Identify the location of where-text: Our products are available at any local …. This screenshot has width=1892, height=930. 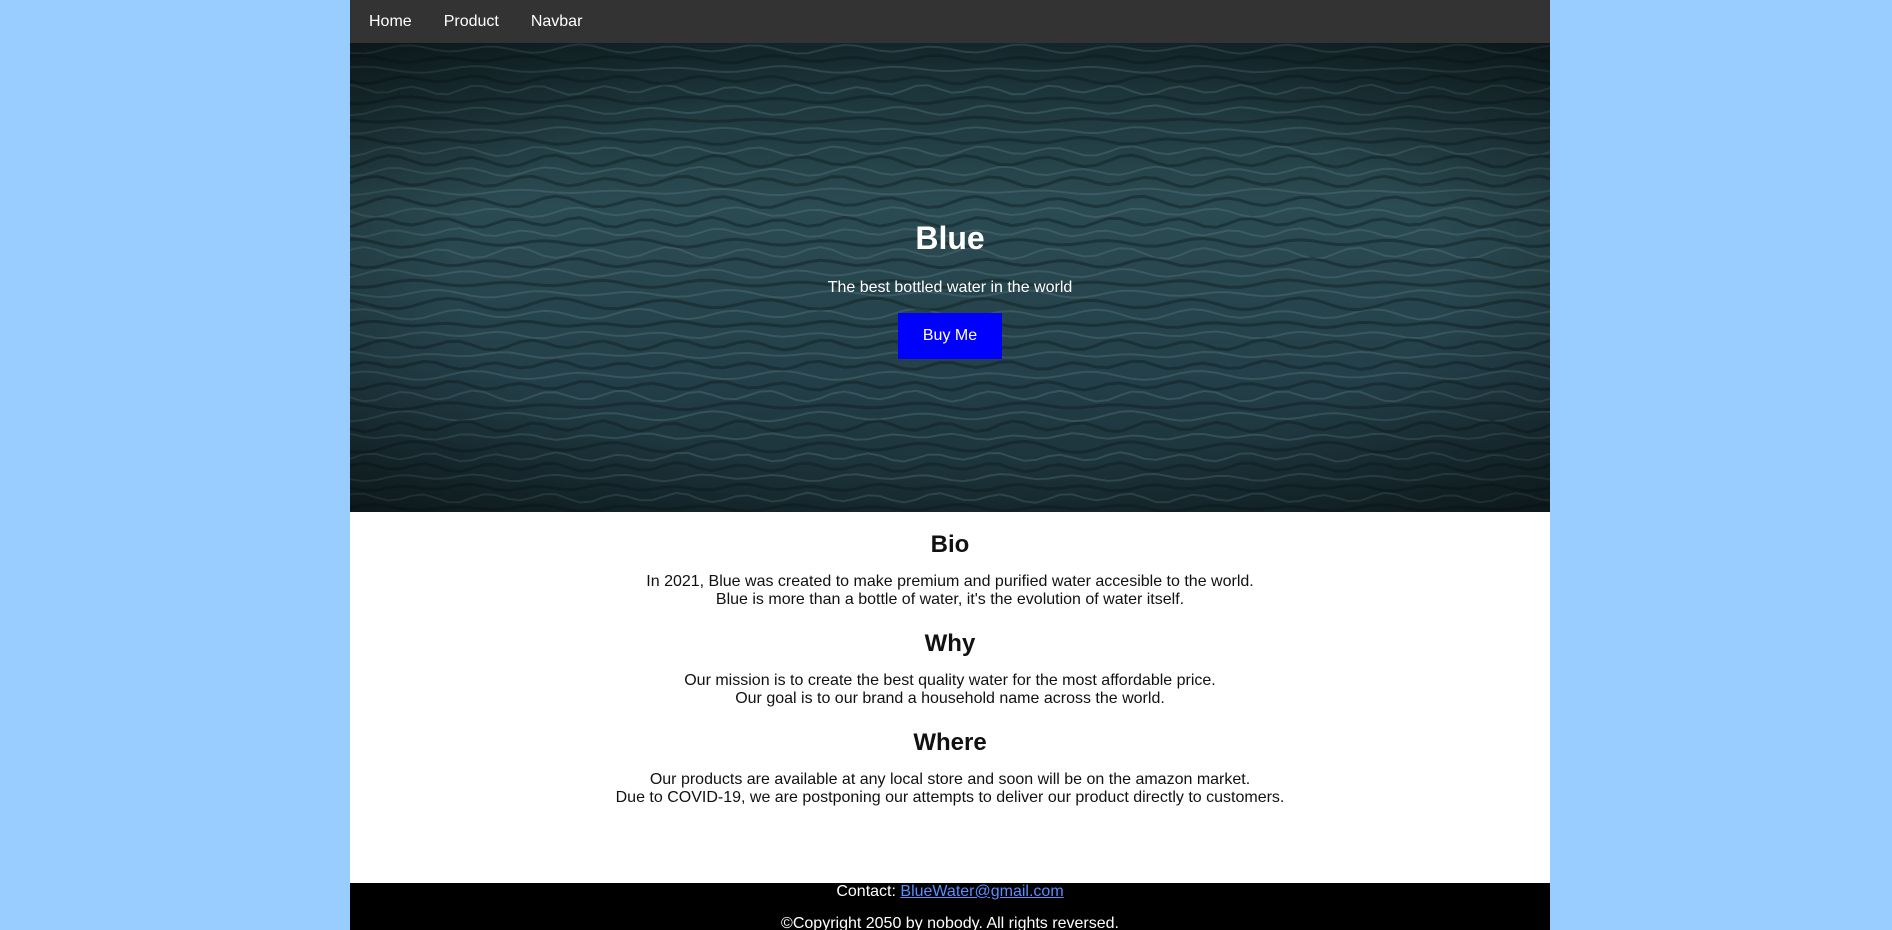
(950, 789).